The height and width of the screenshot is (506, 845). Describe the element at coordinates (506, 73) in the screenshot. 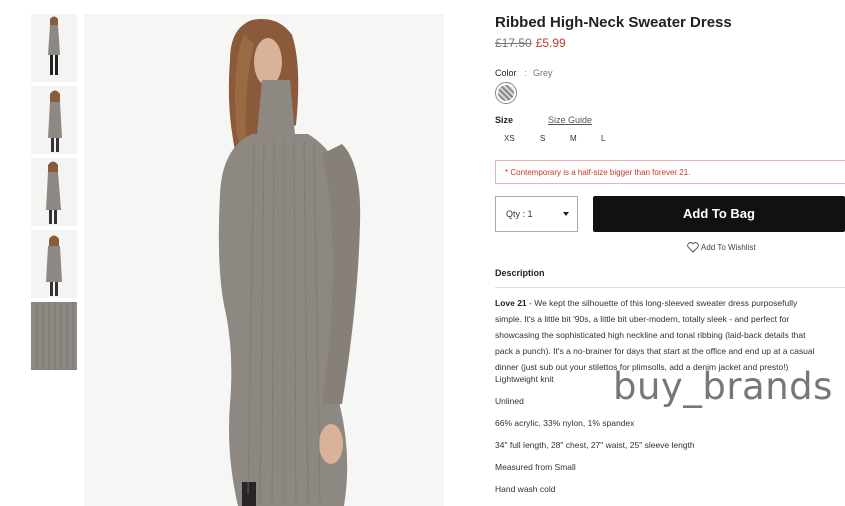

I see `color-label: Color` at that location.